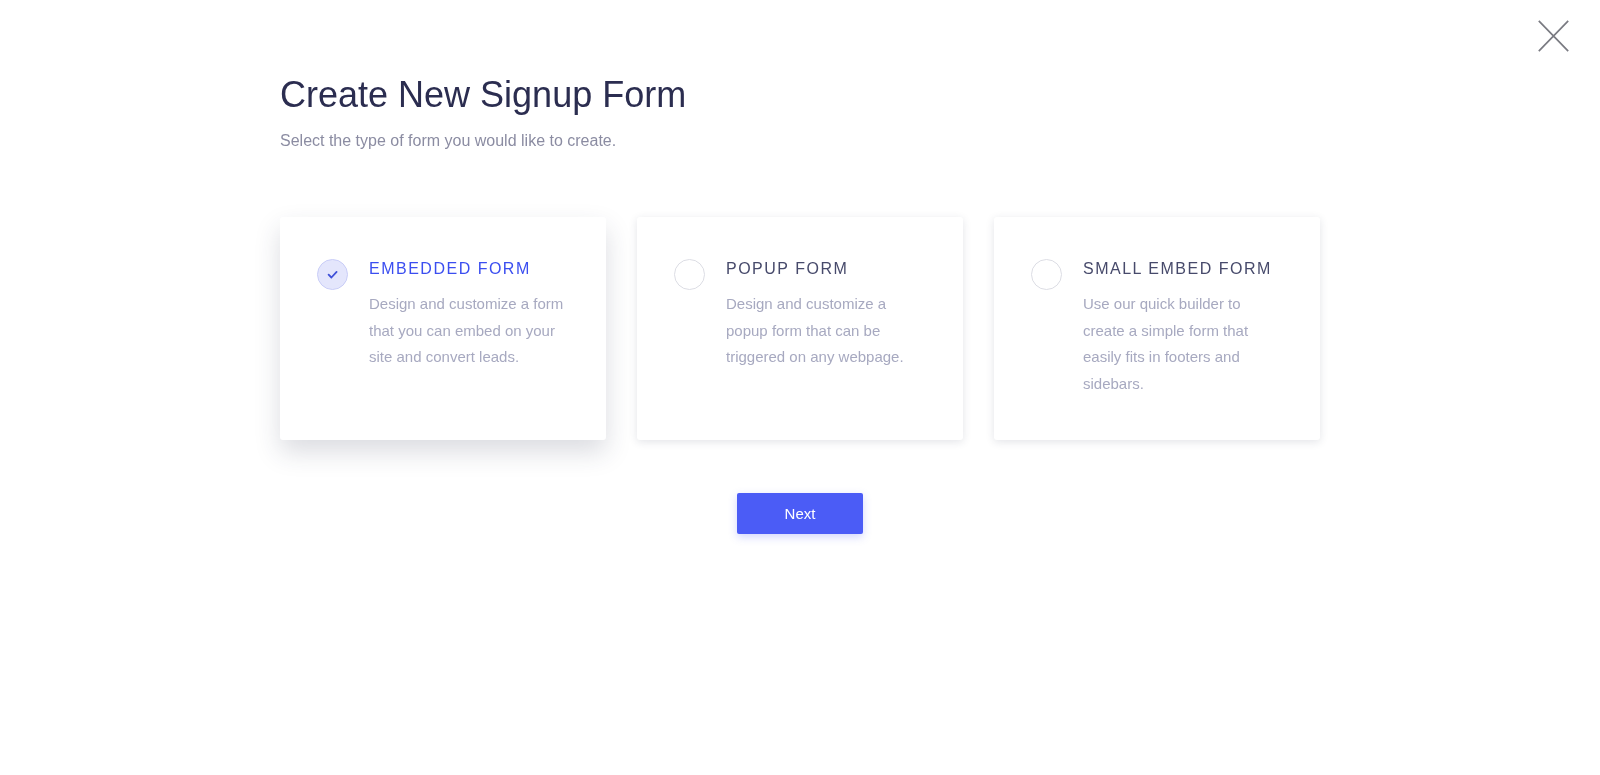  I want to click on form-type-description: Design and customize a form that you can embed on your site and convert leads., so click(467, 331).